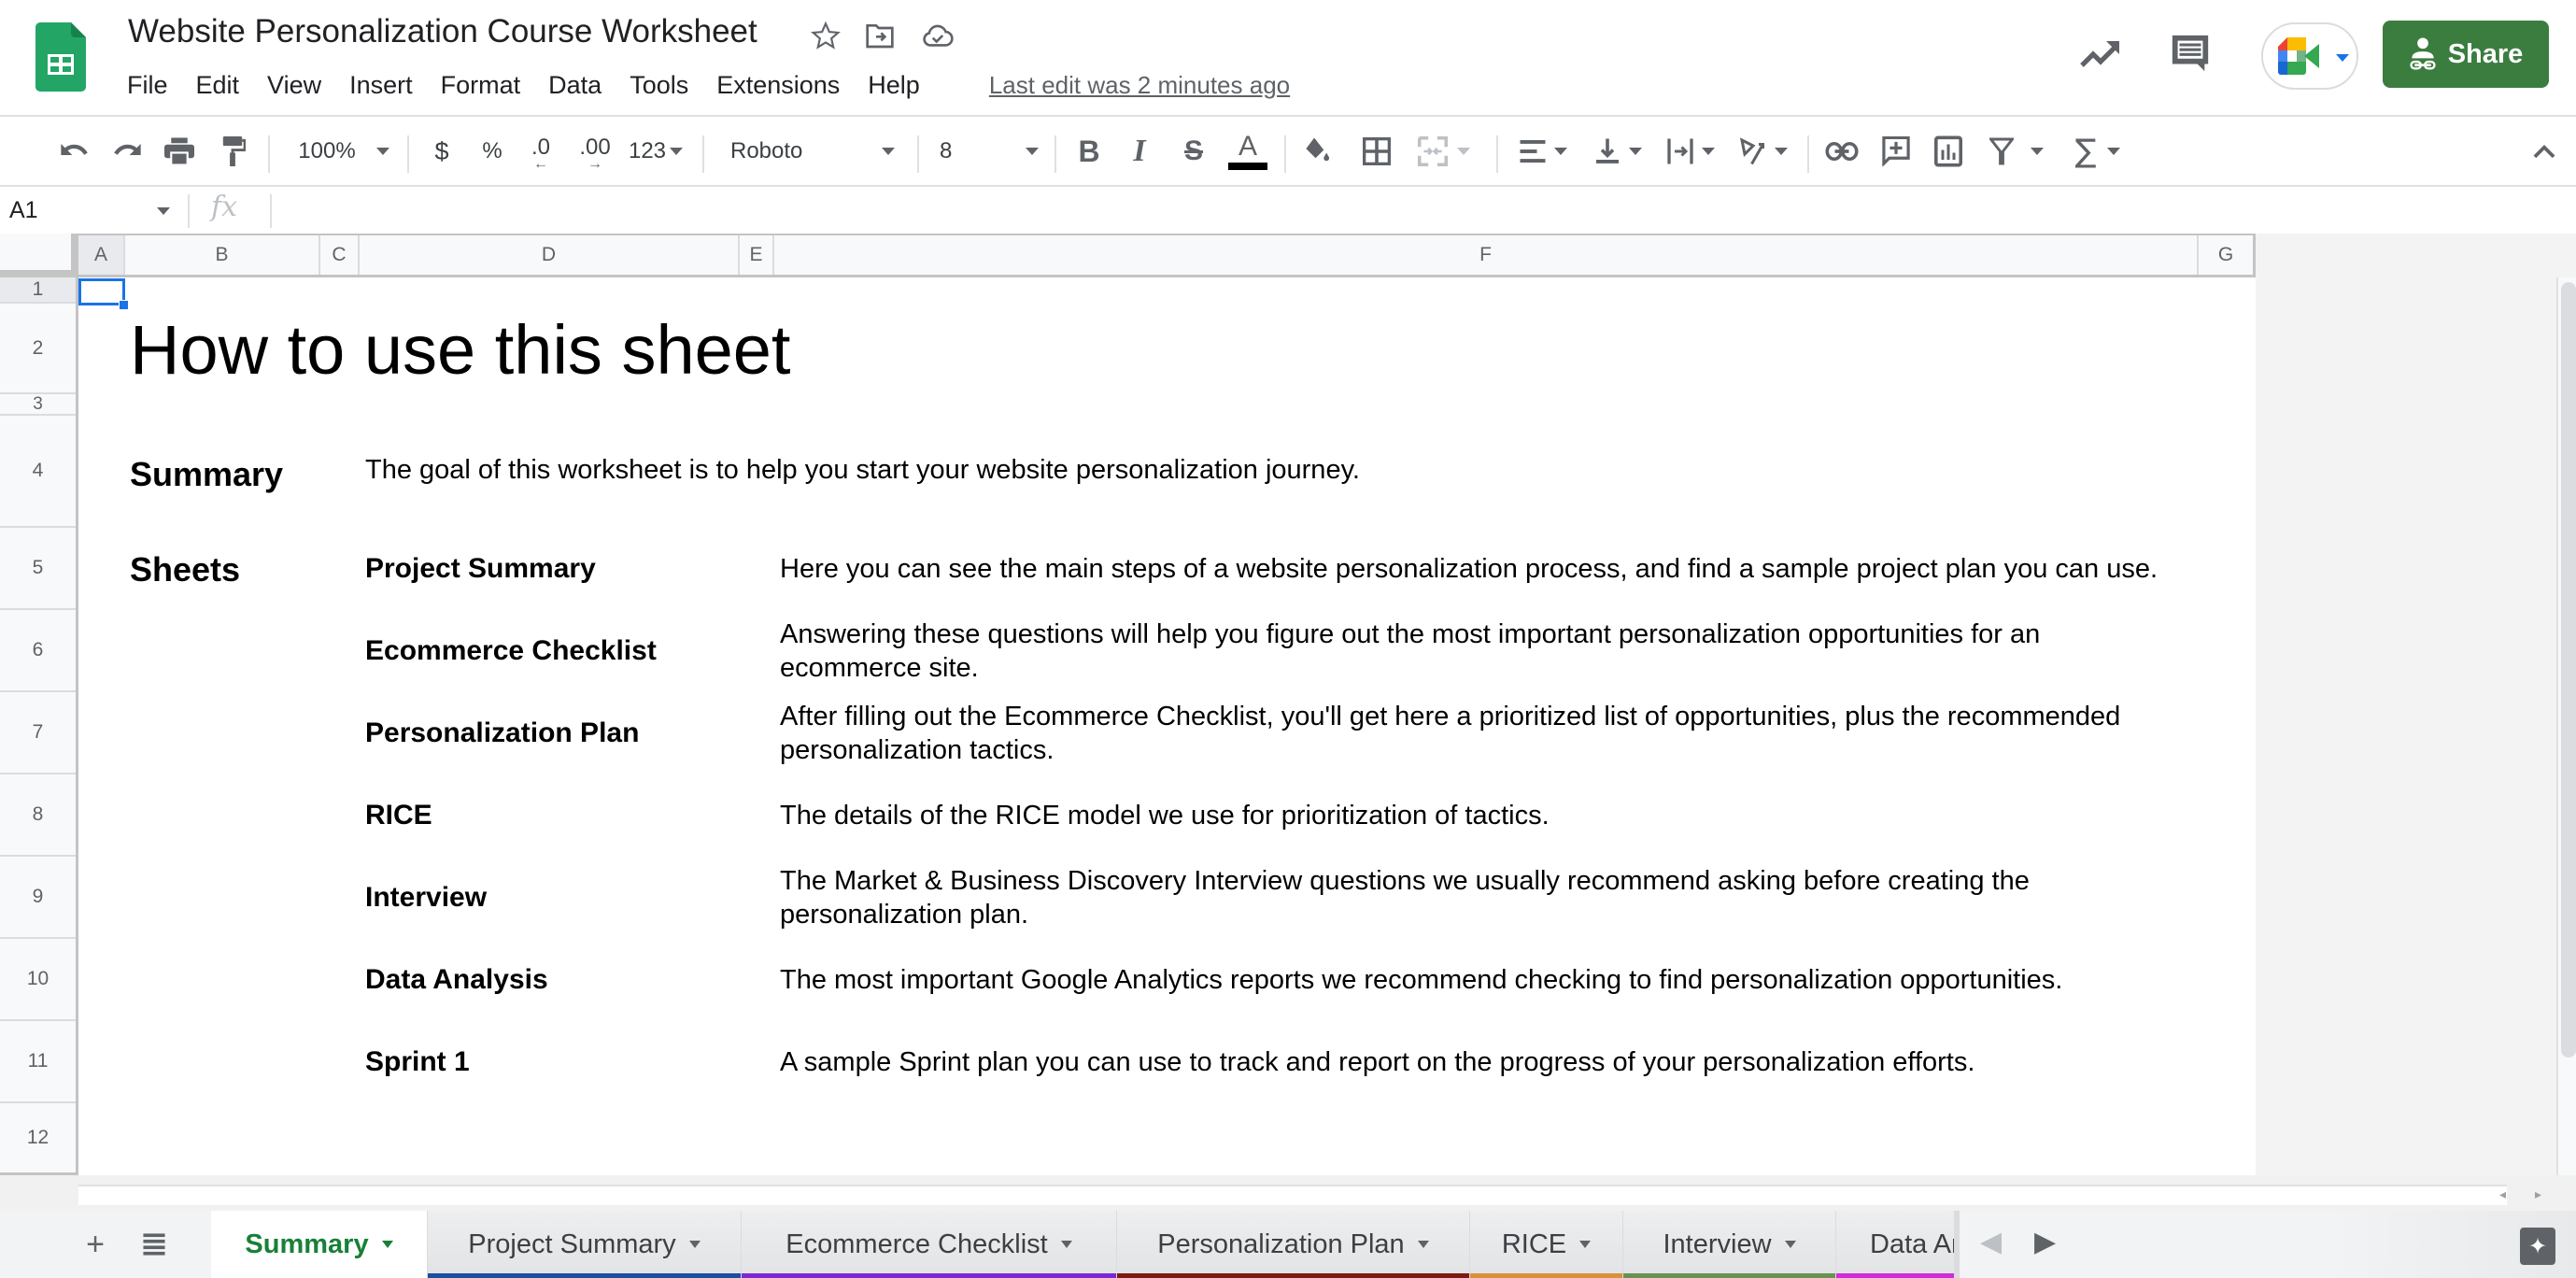 This screenshot has width=2576, height=1278. I want to click on meet-button, so click(2309, 56).